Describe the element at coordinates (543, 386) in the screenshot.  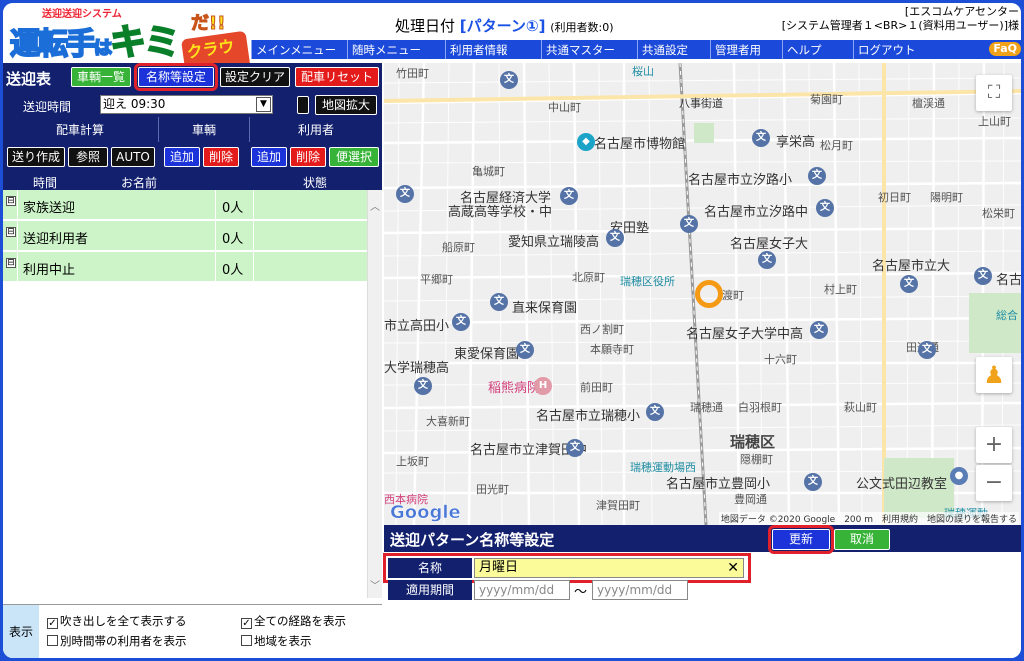
I see `hospital-icon: H` at that location.